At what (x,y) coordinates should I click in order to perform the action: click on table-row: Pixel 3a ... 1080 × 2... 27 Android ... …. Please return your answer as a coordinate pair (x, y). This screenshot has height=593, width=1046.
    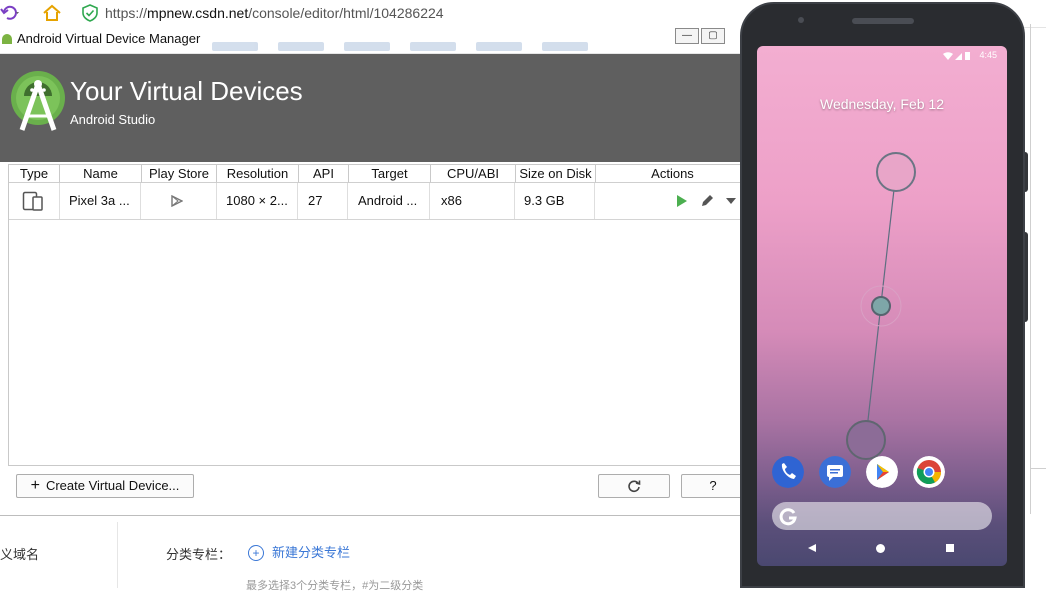
    Looking at the image, I should click on (379, 201).